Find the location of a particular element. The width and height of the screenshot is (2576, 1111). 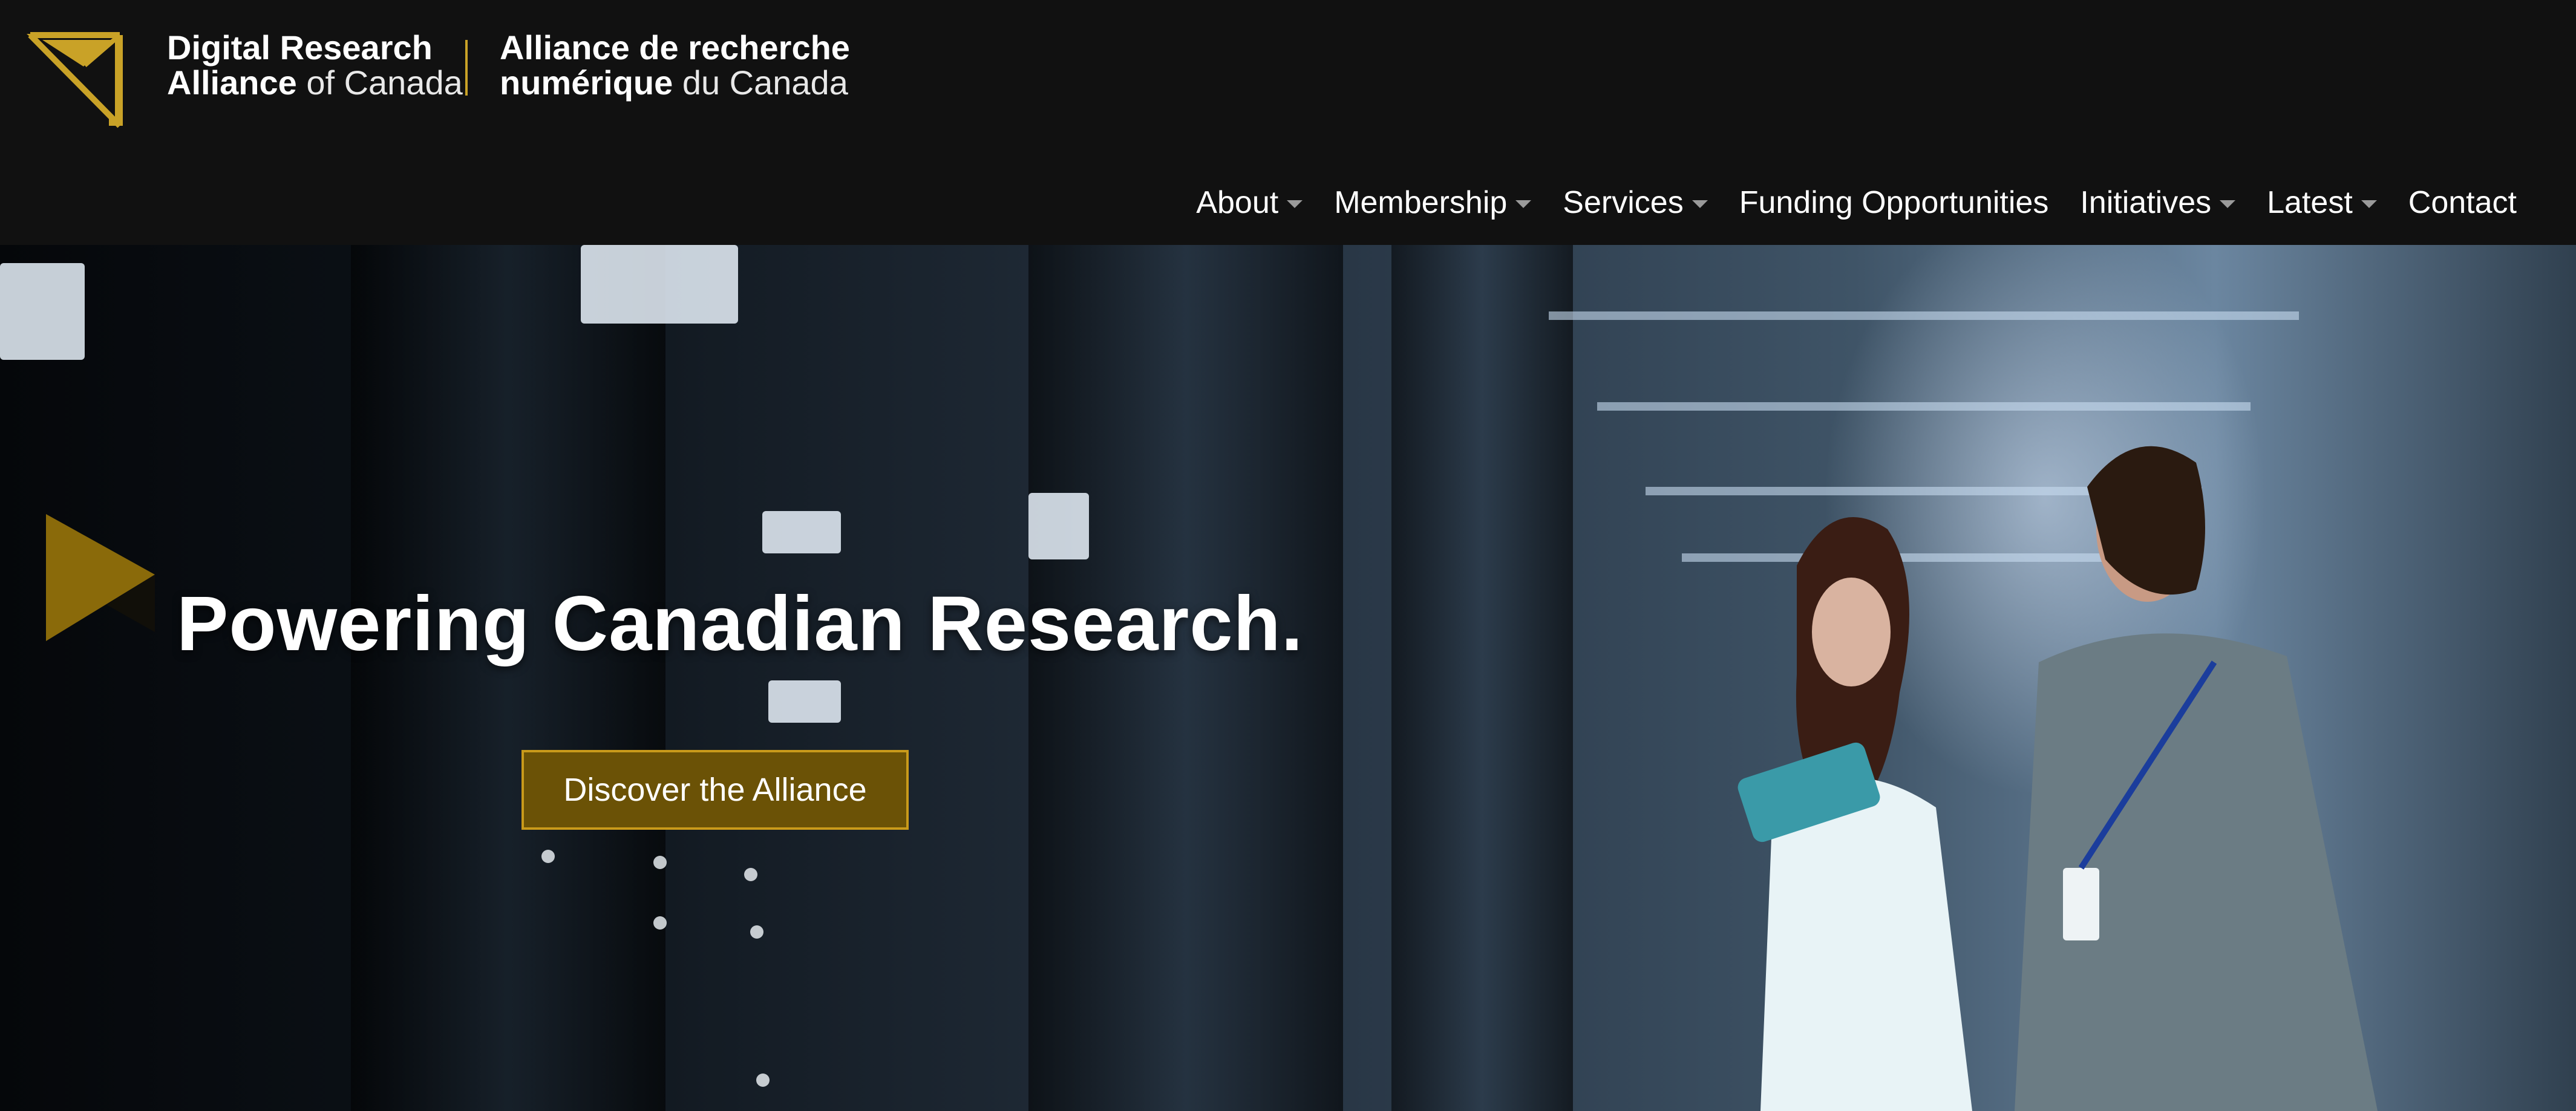

nav-contact: Contact is located at coordinates (2455, 202).